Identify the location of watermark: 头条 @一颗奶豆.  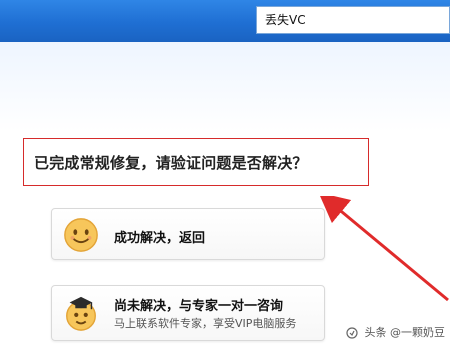
(395, 332).